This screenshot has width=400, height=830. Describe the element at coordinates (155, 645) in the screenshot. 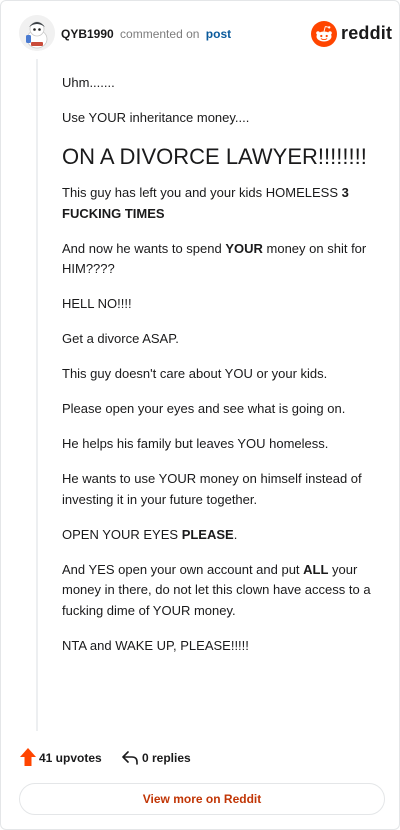

I see `comment-paragraph: NTA and WAKE UP, PLEASE!!!!!` at that location.